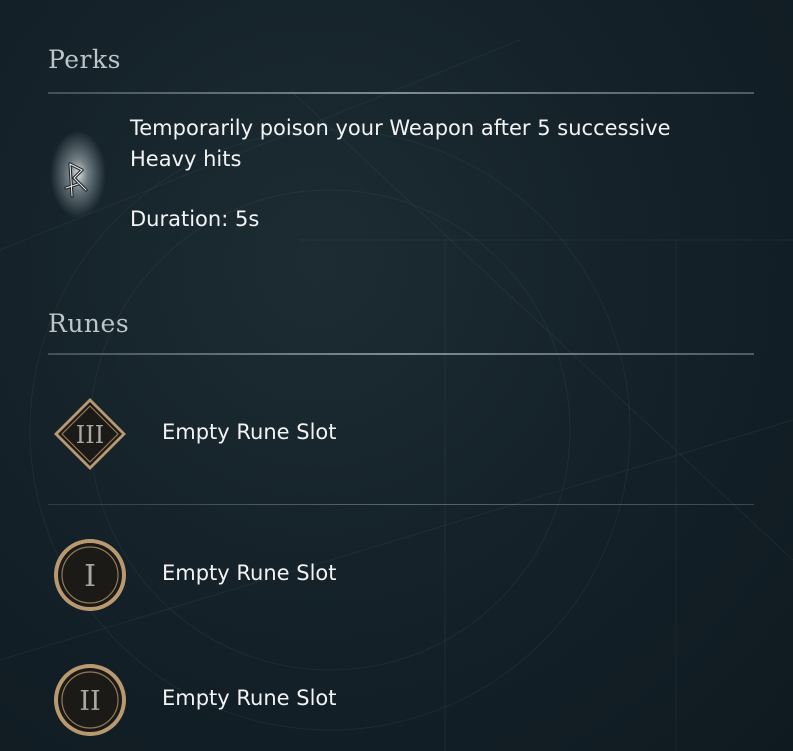 The image size is (793, 751). What do you see at coordinates (249, 698) in the screenshot?
I see `rune-slot-ii-label: Empty Rune Slot` at bounding box center [249, 698].